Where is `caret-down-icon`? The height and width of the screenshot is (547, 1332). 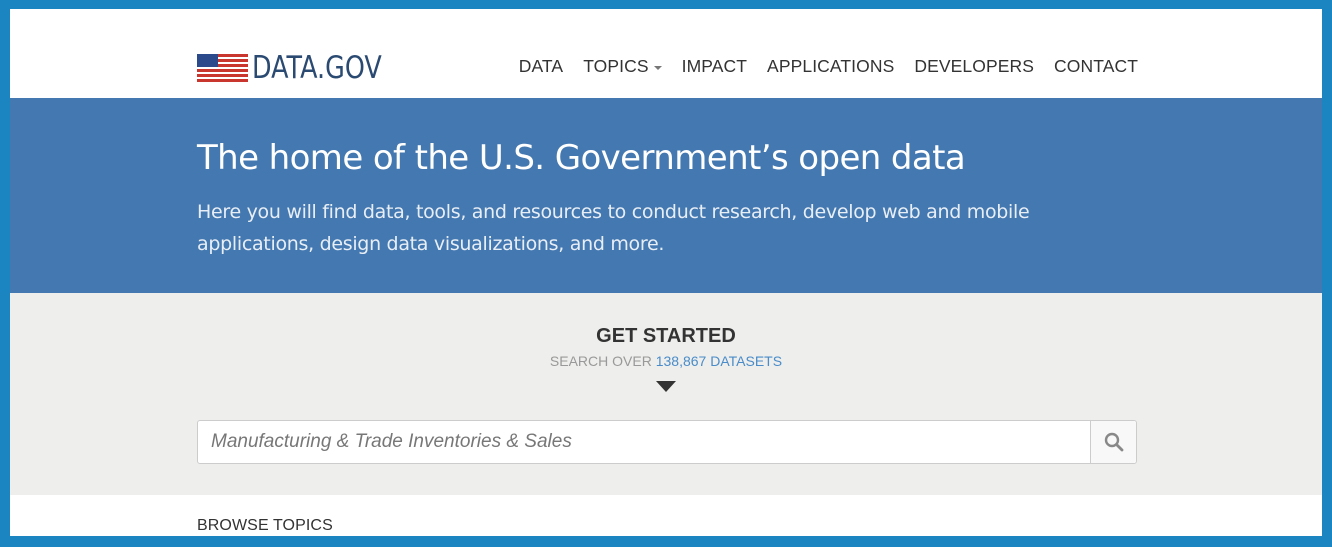
caret-down-icon is located at coordinates (657, 67).